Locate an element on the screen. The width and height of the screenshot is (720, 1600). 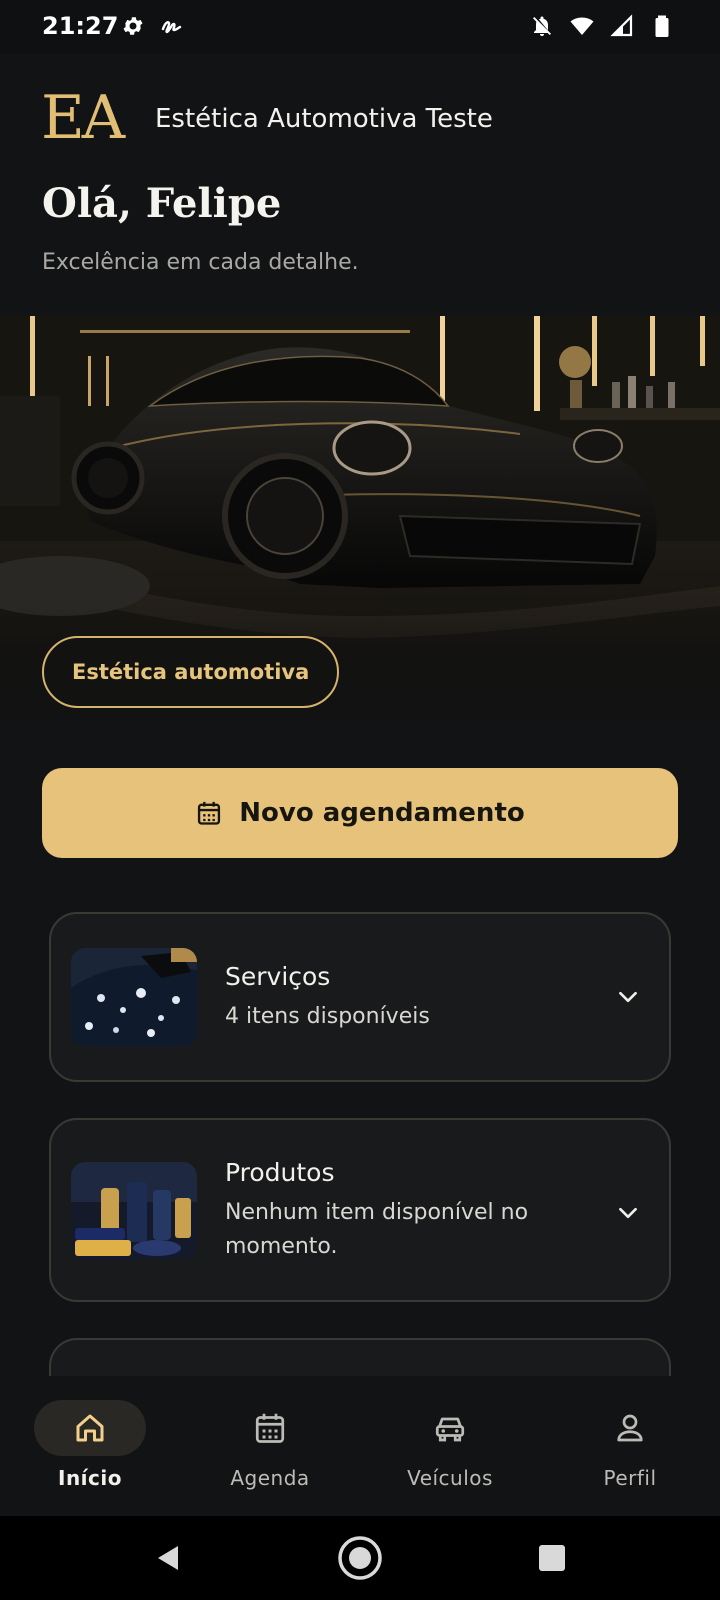
home-icon is located at coordinates (90, 1428).